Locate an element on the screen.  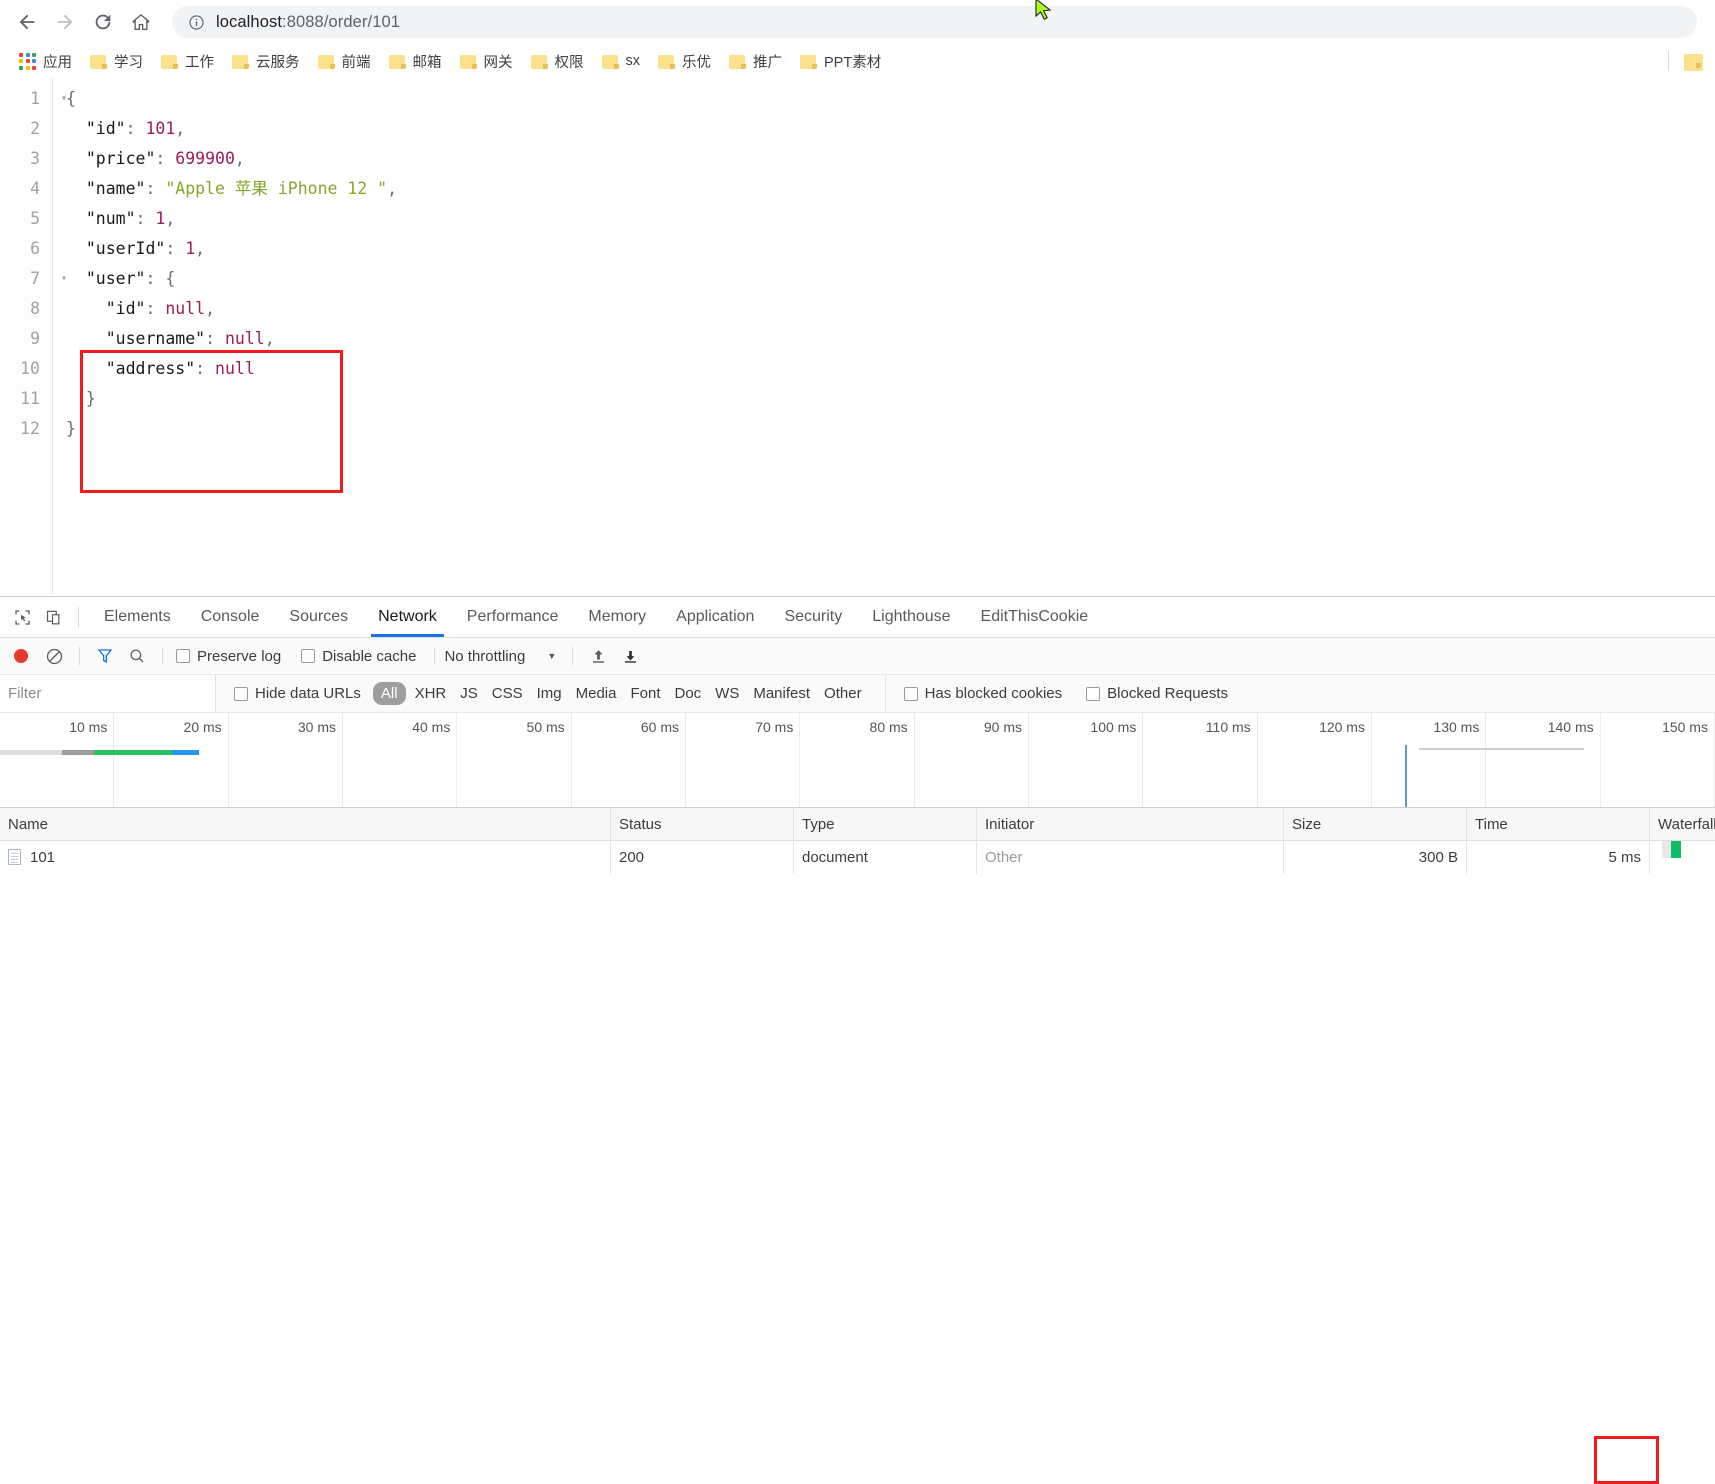
type-filter-font: Font is located at coordinates (645, 693).